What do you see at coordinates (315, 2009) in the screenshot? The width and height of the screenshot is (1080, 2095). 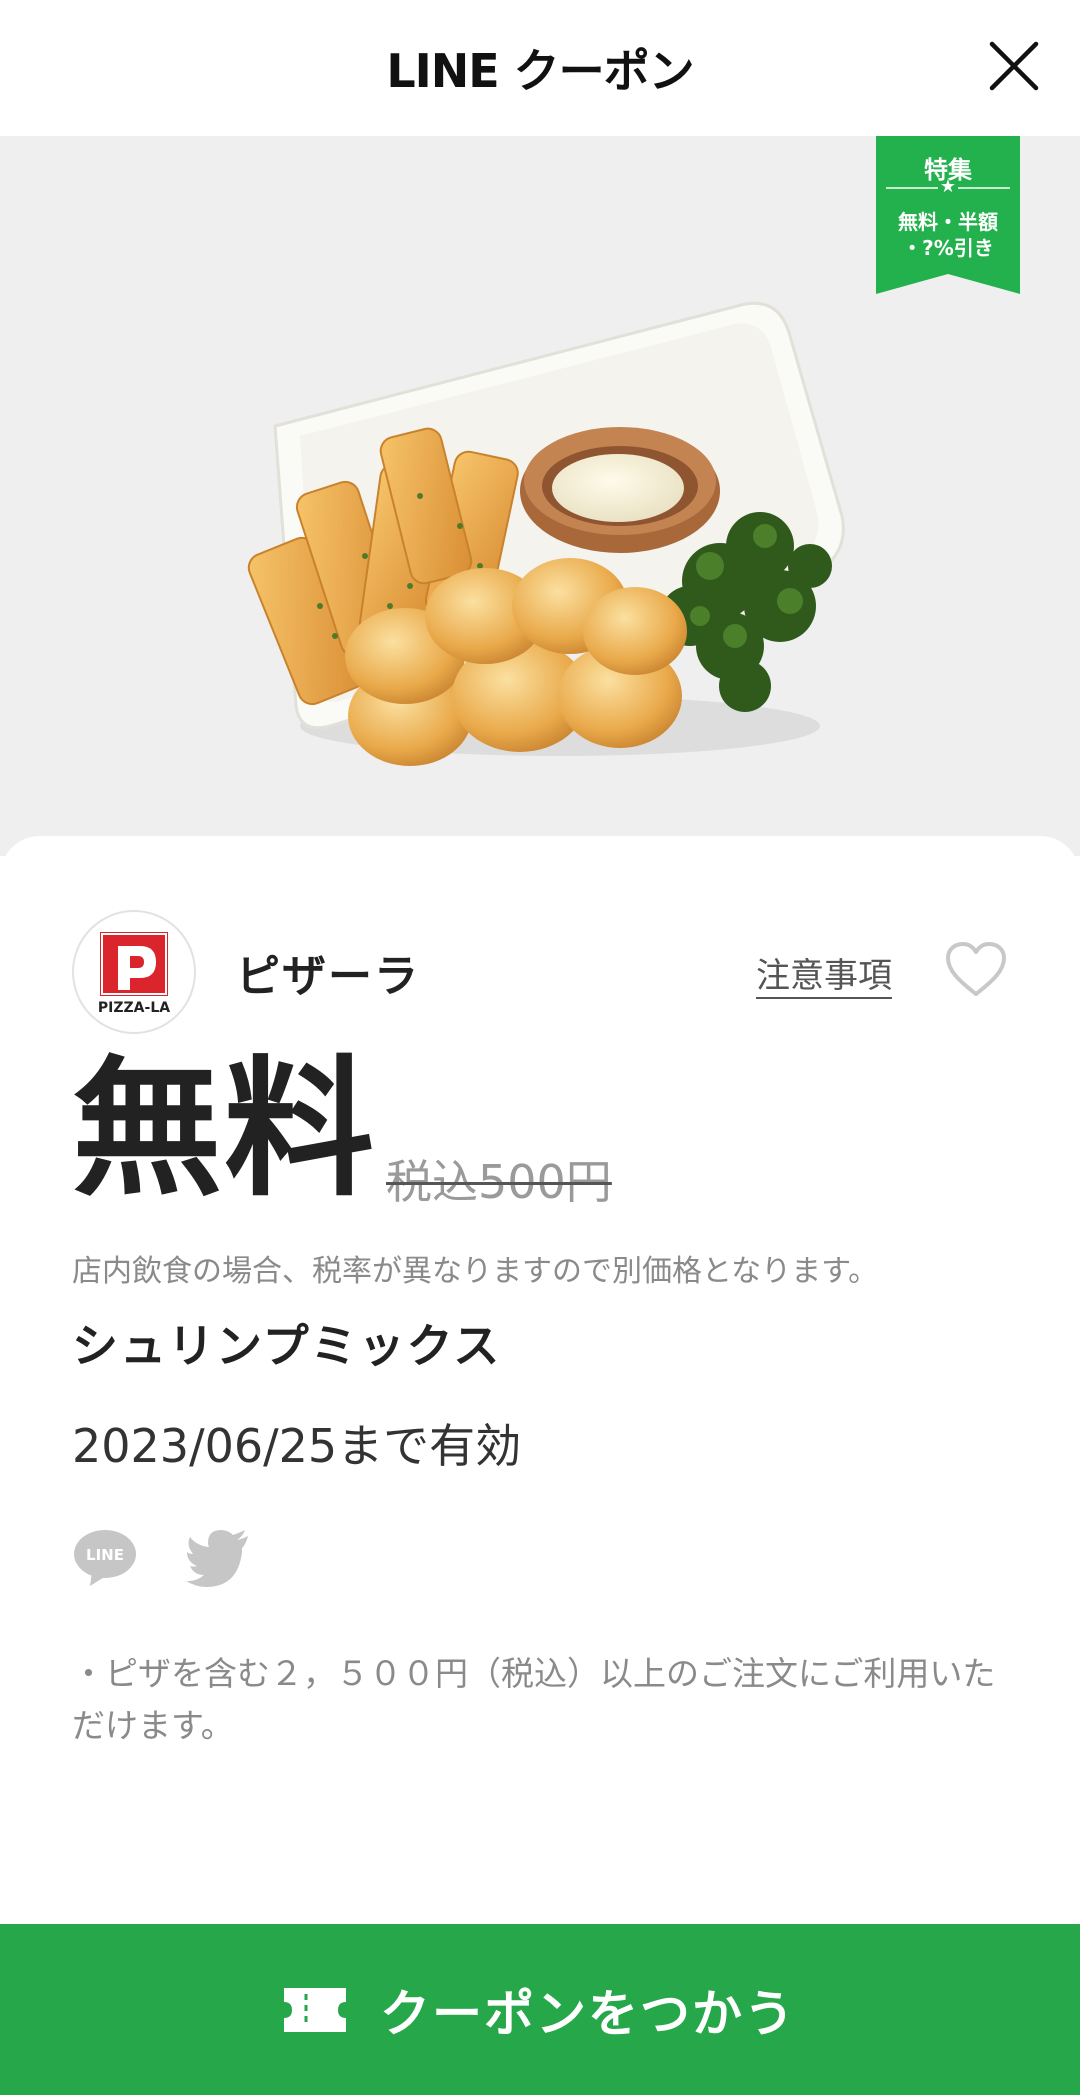 I see `ticket-icon` at bounding box center [315, 2009].